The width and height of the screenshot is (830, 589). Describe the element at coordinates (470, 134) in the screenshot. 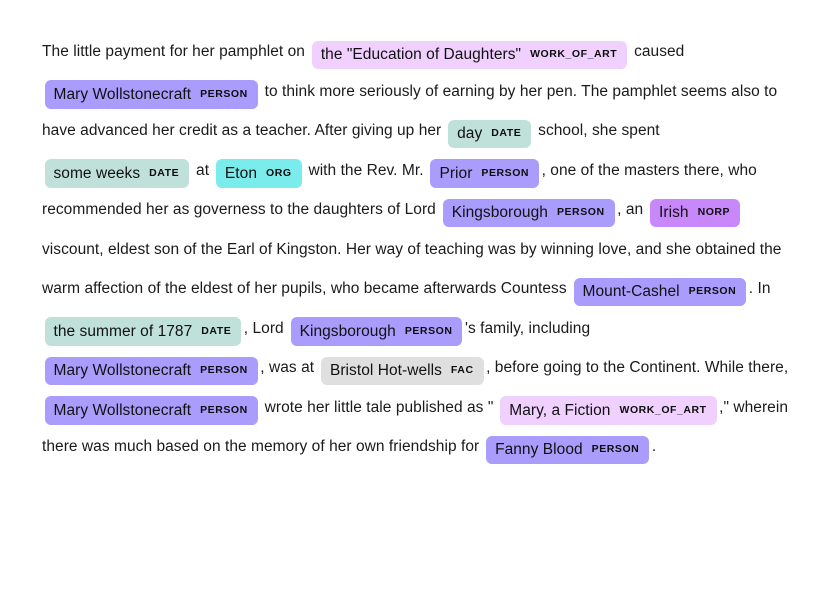

I see `entity-text: day` at that location.